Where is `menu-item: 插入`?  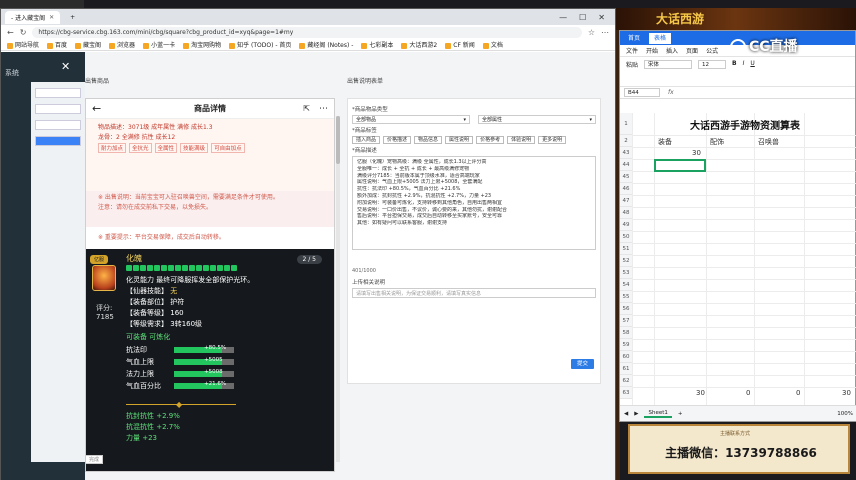
menu-item: 插入 is located at coordinates (672, 50).